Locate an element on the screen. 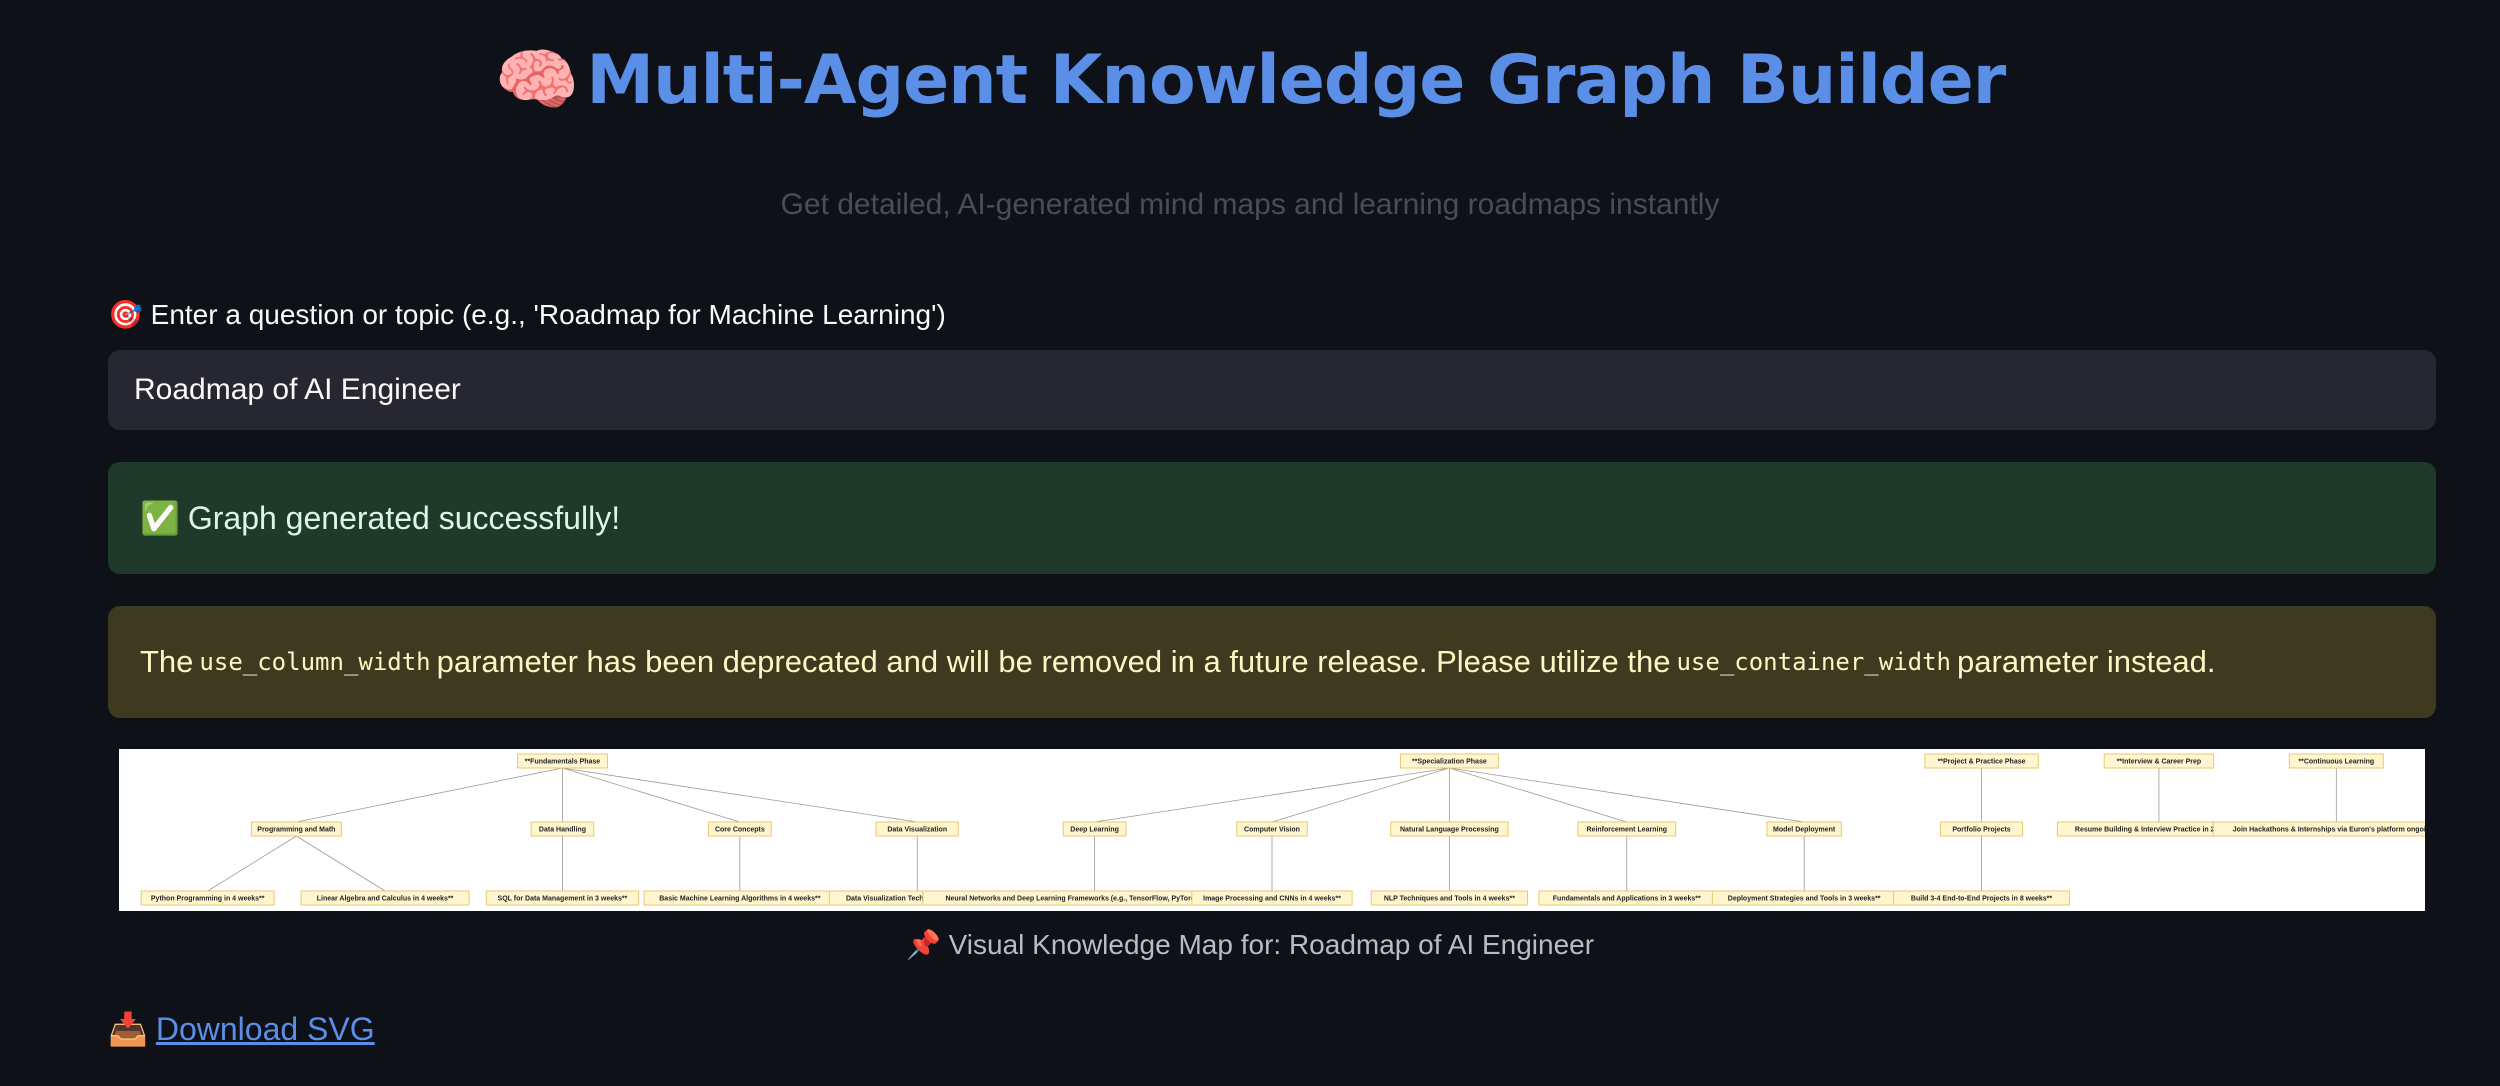  graph-node-branch-label: Deep Learning is located at coordinates (1094, 830).